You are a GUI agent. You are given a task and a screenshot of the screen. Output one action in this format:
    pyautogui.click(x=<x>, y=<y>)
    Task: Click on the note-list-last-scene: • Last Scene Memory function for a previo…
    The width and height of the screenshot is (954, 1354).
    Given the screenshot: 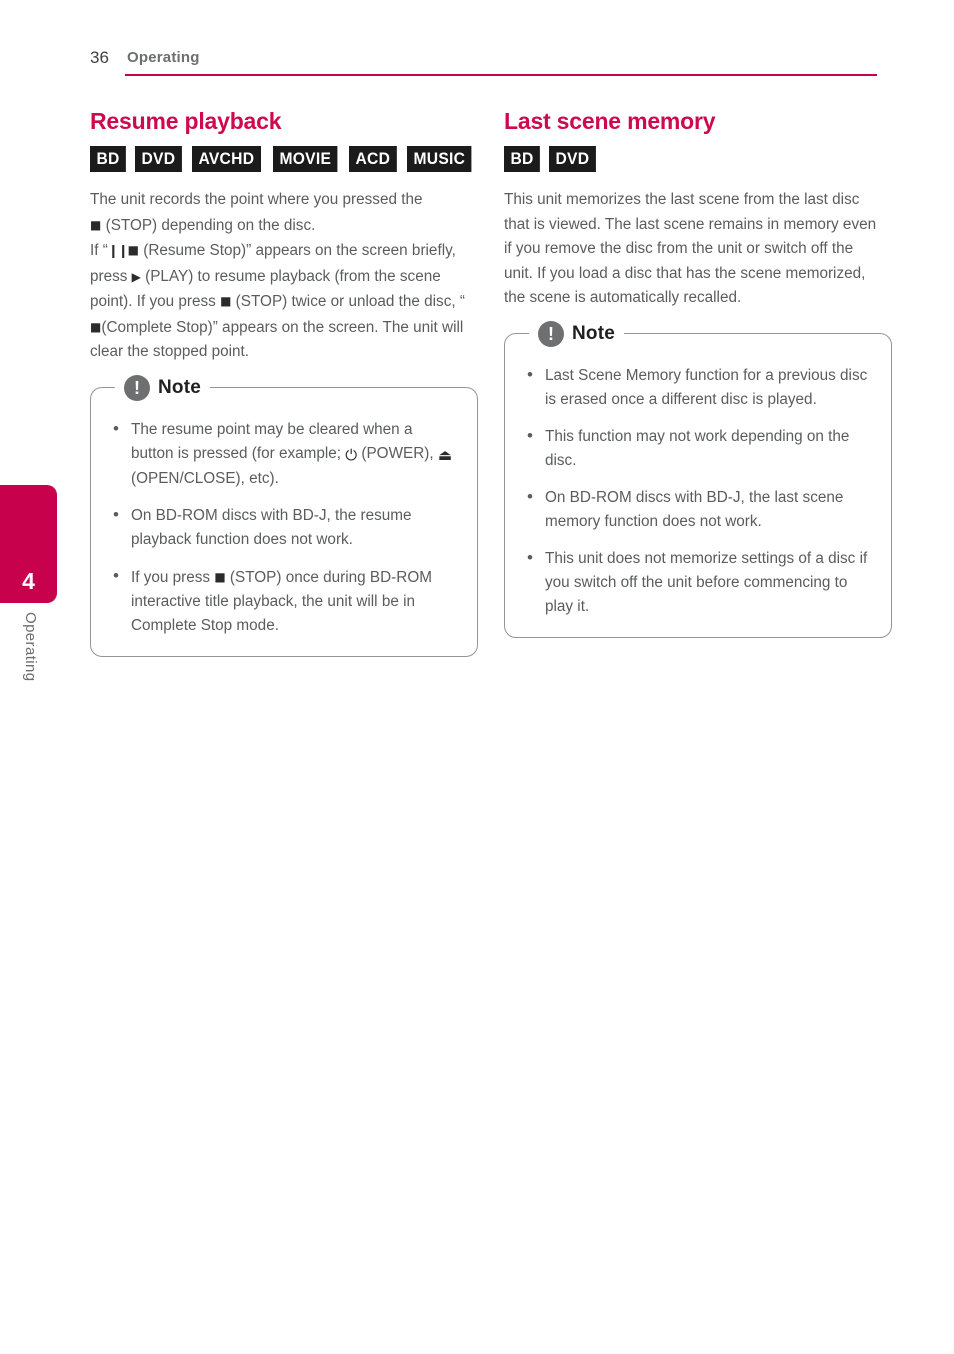 What is the action you would take?
    pyautogui.click(x=698, y=491)
    